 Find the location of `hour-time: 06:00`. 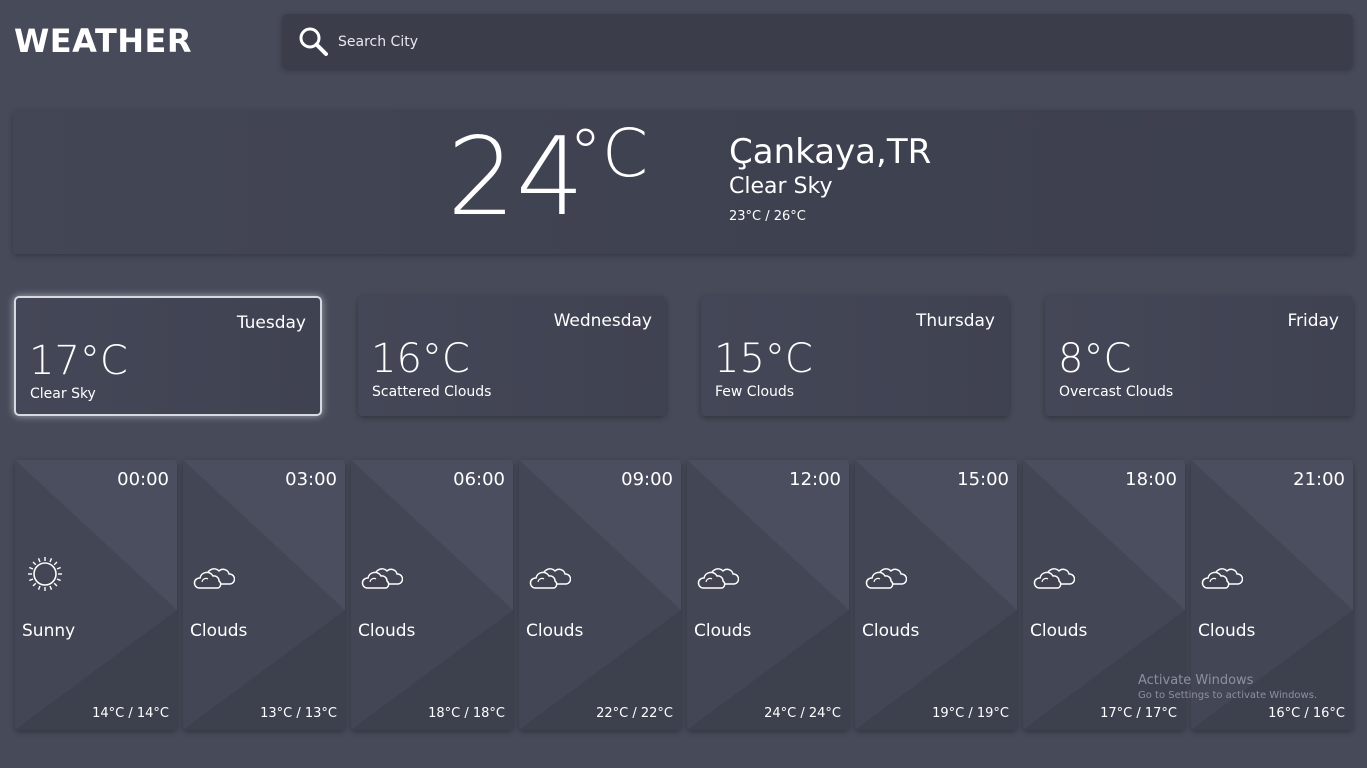

hour-time: 06:00 is located at coordinates (479, 479).